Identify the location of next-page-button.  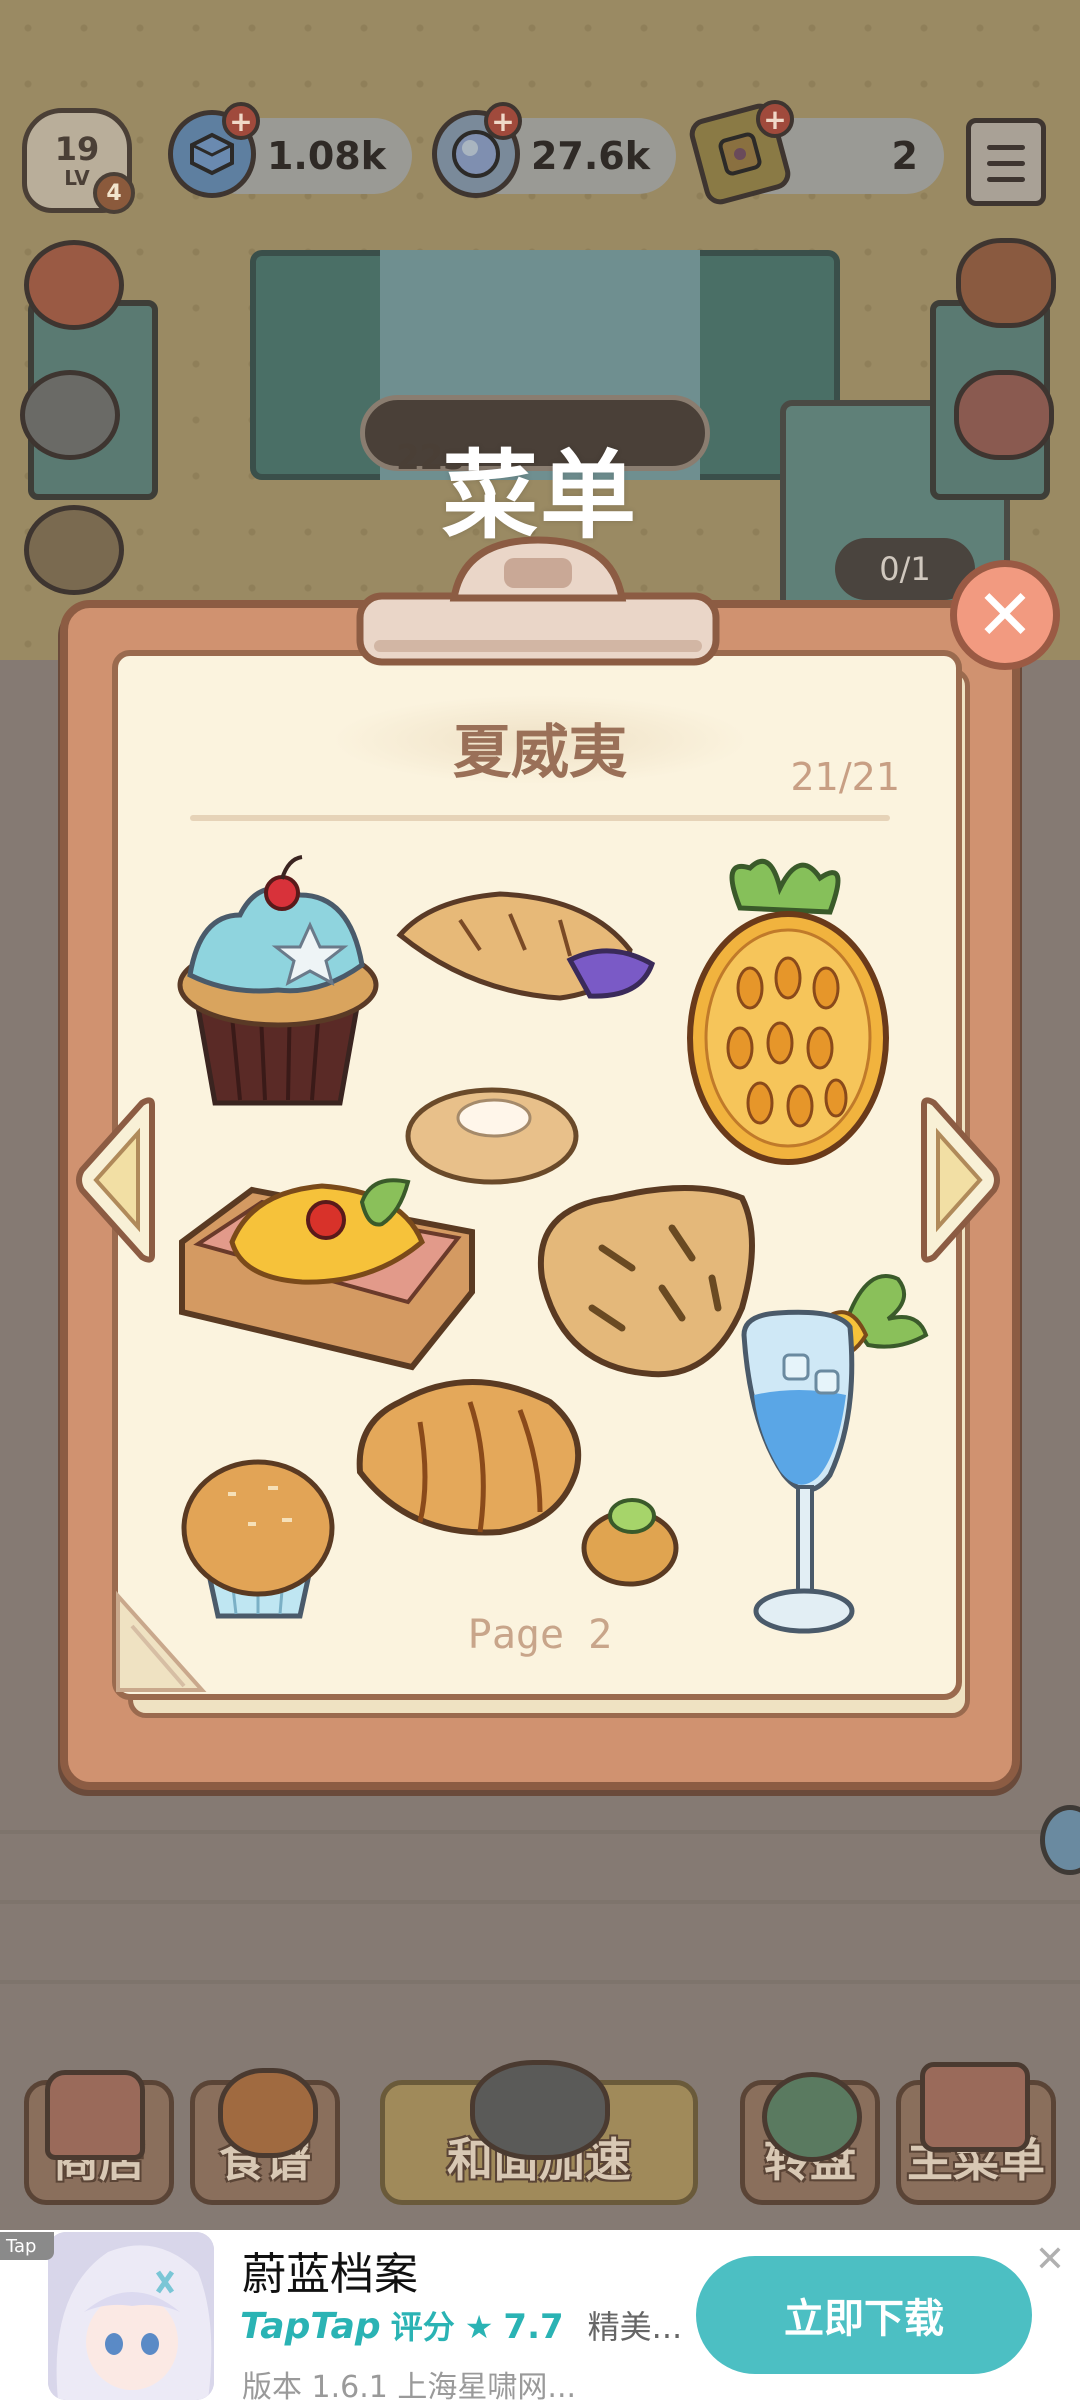
(960, 1180).